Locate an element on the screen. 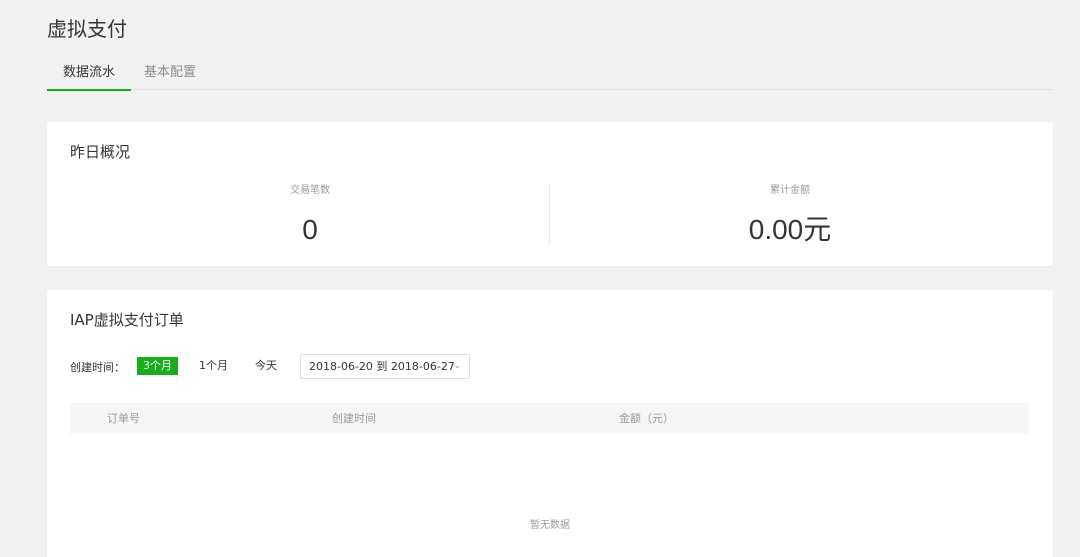 The width and height of the screenshot is (1080, 557). stat-value: 0 is located at coordinates (310, 229).